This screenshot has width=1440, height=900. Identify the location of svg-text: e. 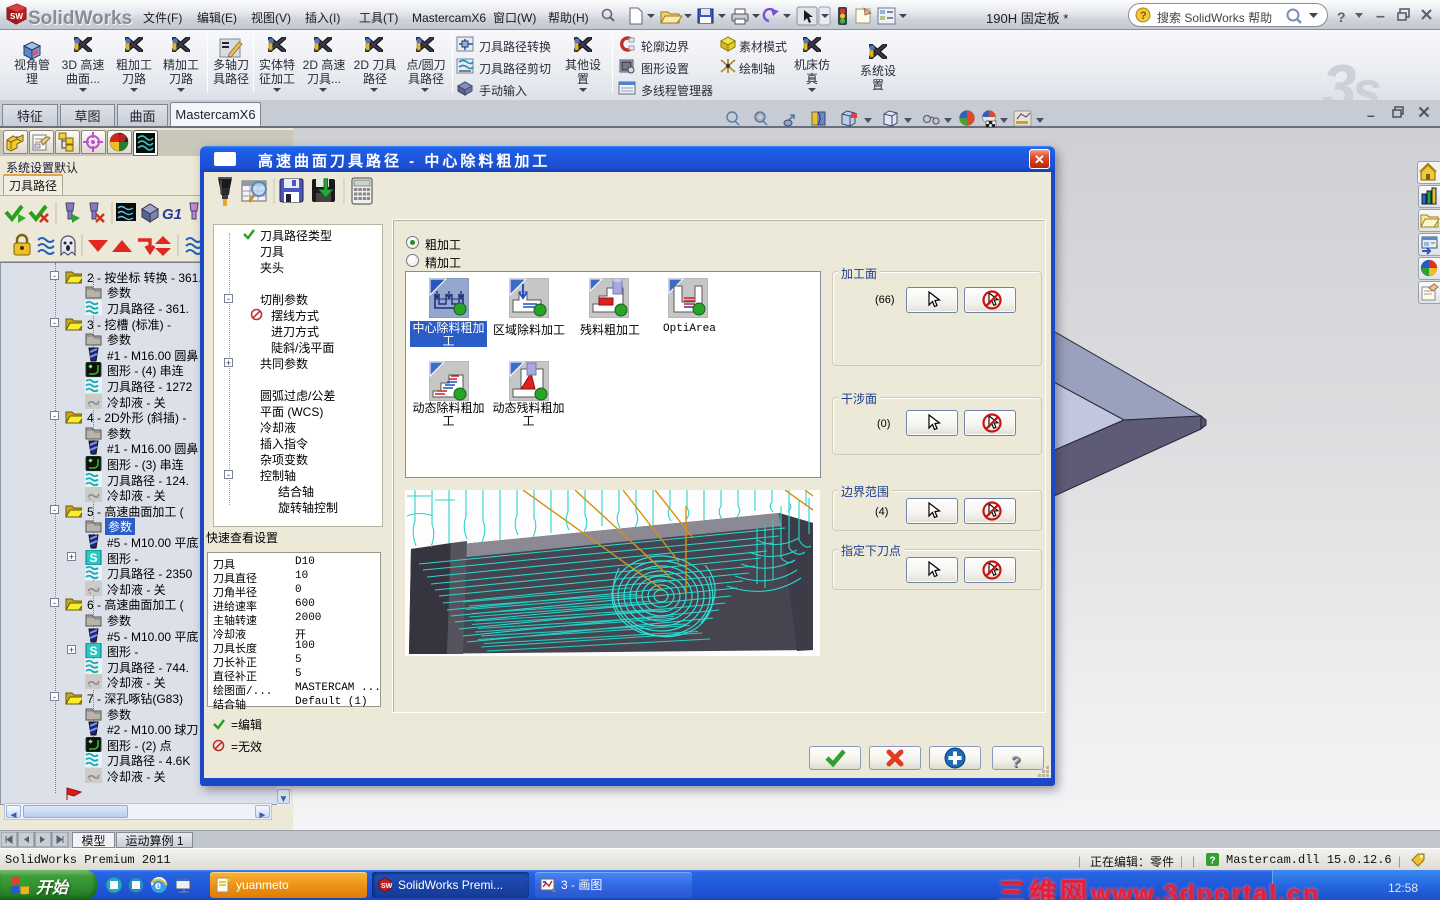
(158, 885).